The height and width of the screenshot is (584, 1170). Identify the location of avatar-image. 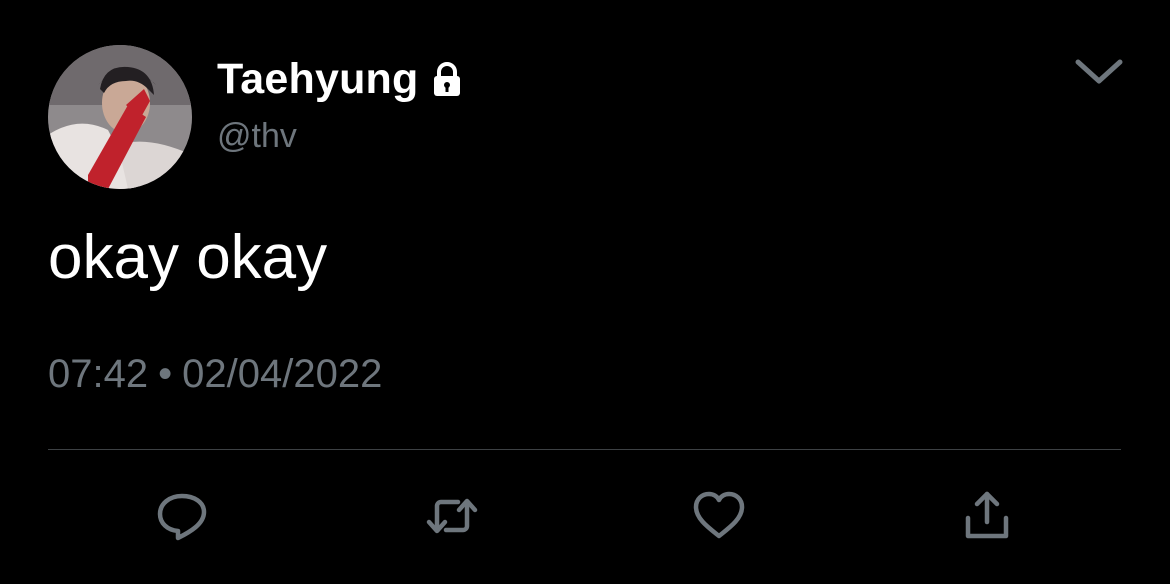
(120, 117).